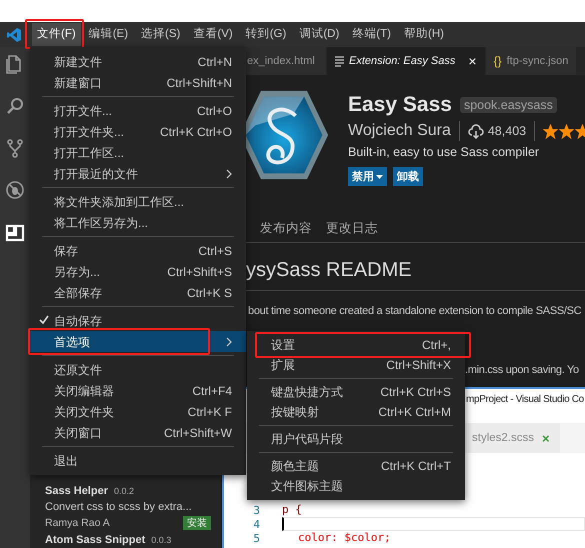 Image resolution: width=585 pixels, height=548 pixels. What do you see at coordinates (476, 131) in the screenshot?
I see `cloud-download-icon` at bounding box center [476, 131].